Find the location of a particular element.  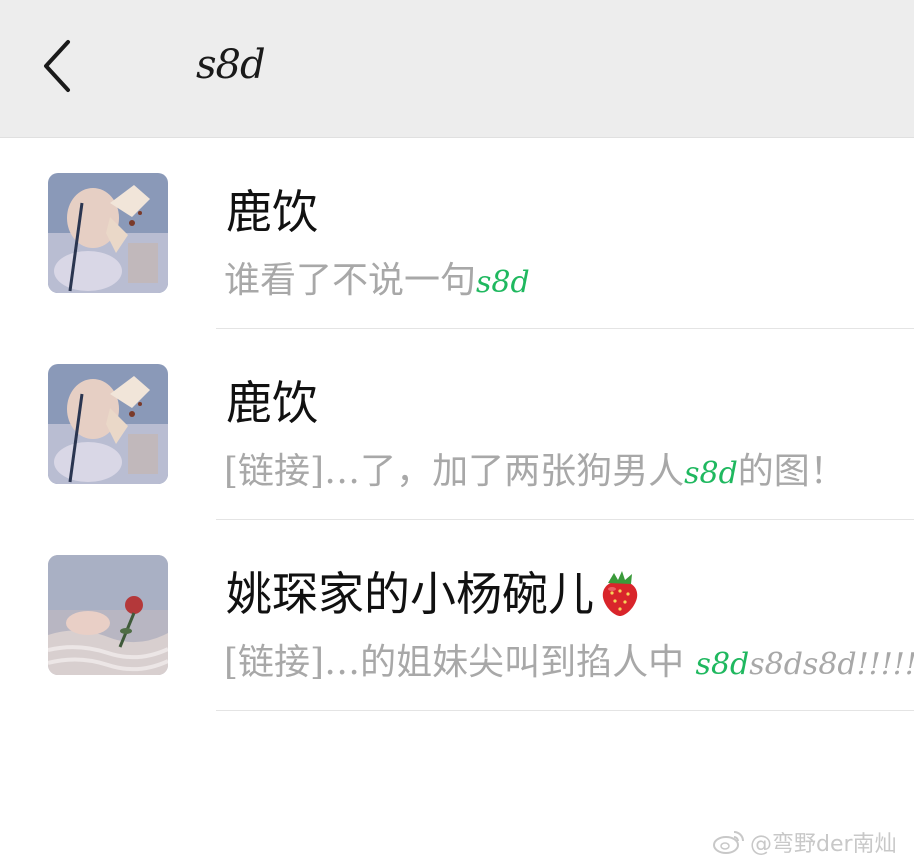

snippet-text: [链接]…的姐妹尖叫到掐人中 is located at coordinates (460, 662).